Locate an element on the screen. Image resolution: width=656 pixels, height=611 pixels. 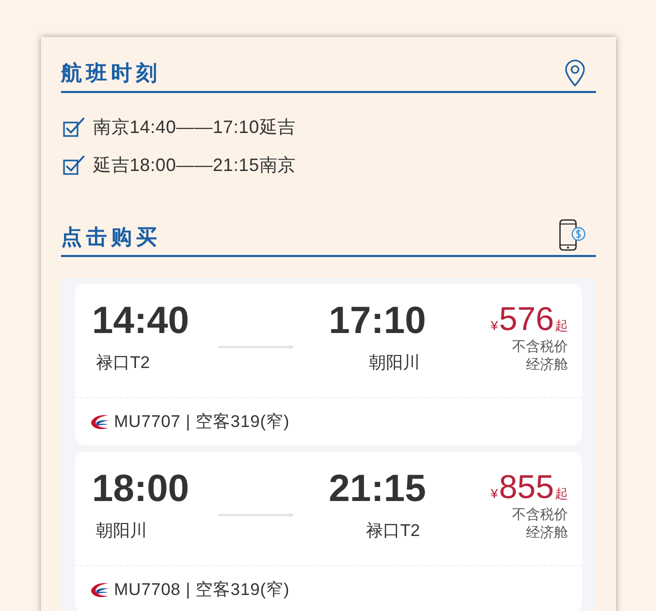
price-amount: 855 is located at coordinates (526, 487).